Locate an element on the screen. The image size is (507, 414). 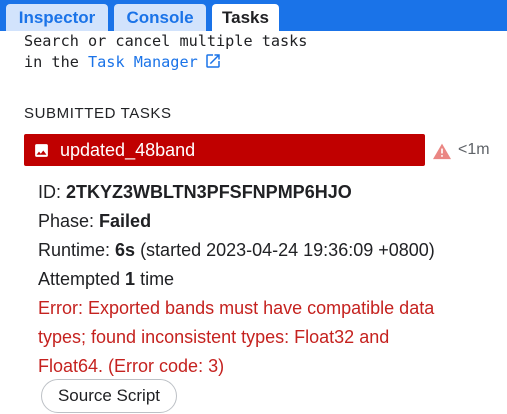
source-script-button: Source Script is located at coordinates (109, 396).